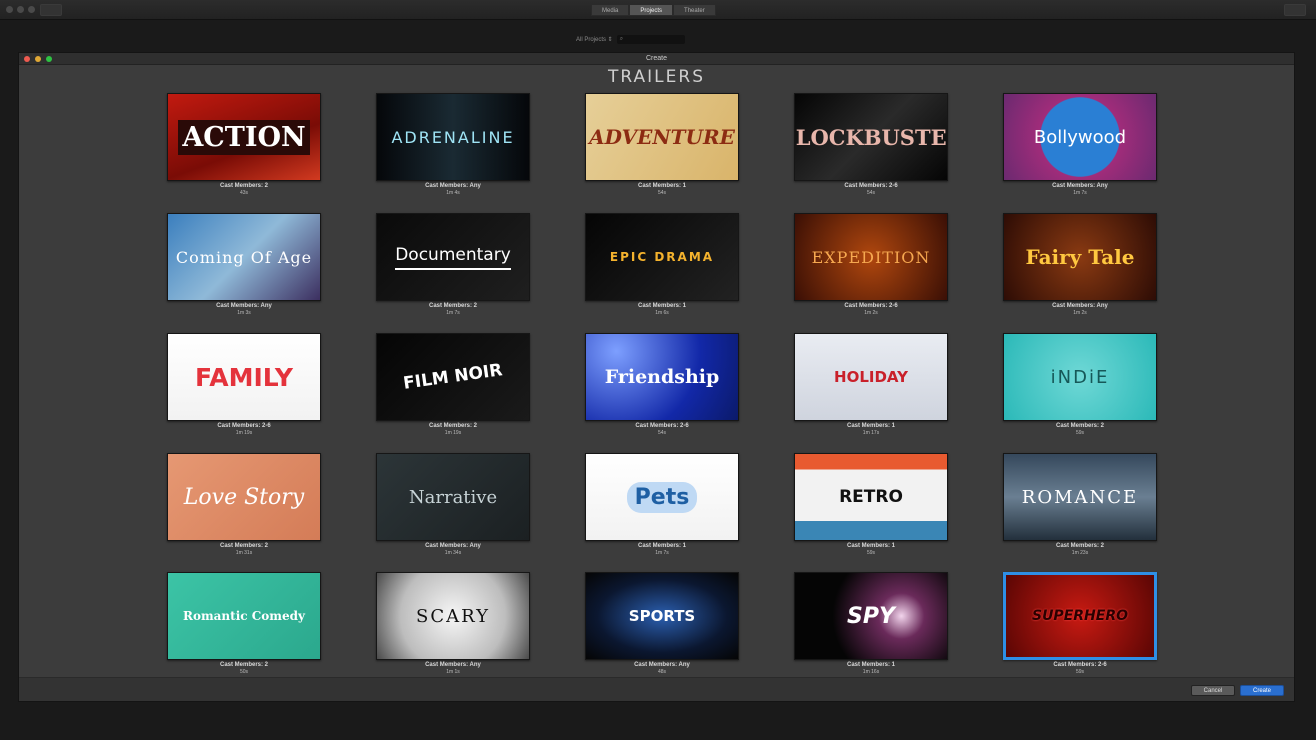 This screenshot has height=740, width=1316. I want to click on trailer-title: SCARY, so click(453, 616).